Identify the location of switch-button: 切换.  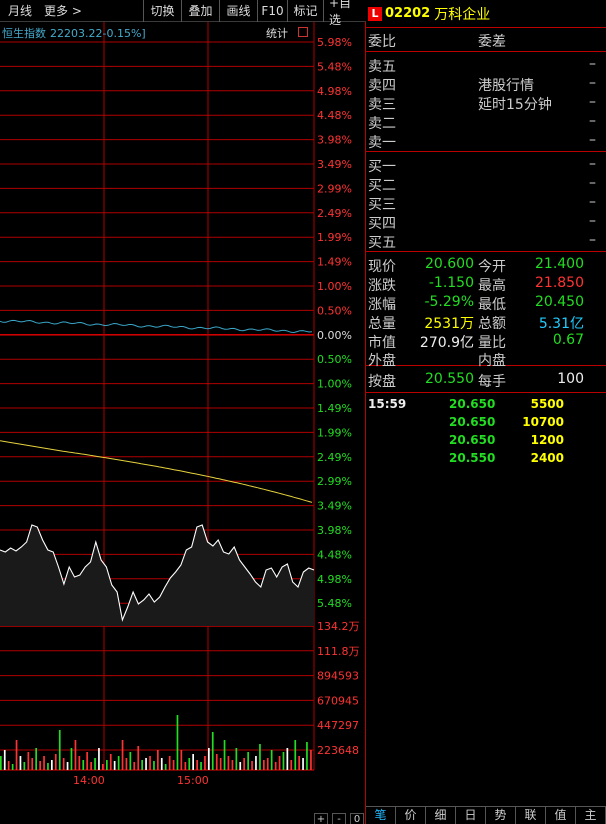
(162, 11).